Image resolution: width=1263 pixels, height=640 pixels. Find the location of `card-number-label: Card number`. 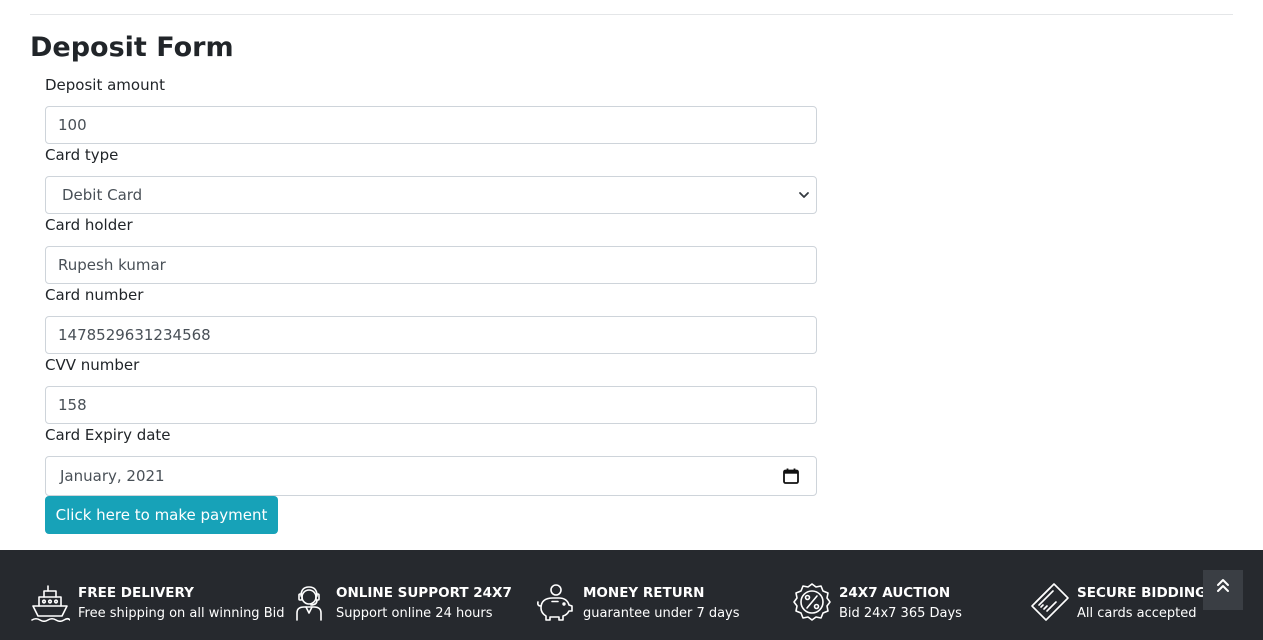

card-number-label: Card number is located at coordinates (94, 295).